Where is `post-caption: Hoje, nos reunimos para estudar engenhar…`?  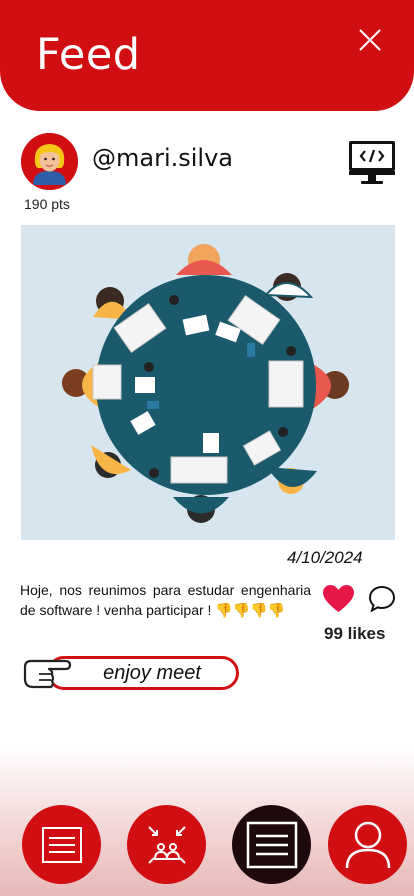 post-caption: Hoje, nos reunimos para estudar engenhar… is located at coordinates (165, 600).